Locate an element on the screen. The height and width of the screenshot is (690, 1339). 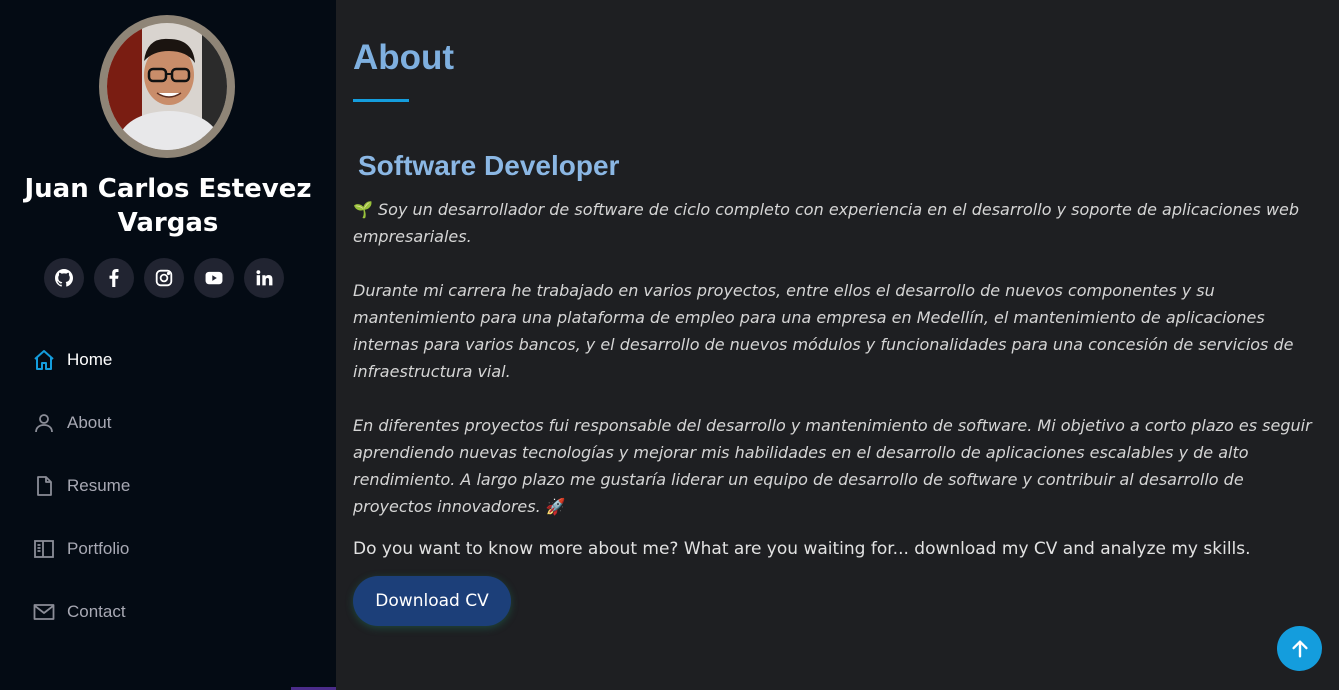
nav-label-contact: Contact is located at coordinates (96, 611).